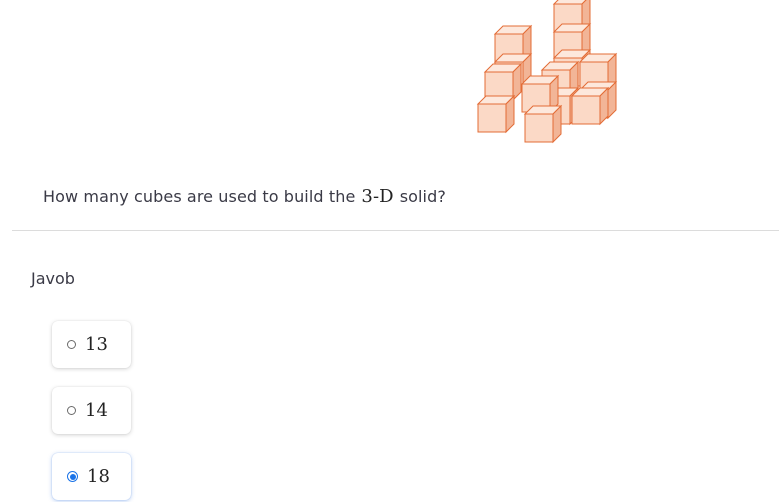 The height and width of the screenshot is (502, 779). I want to click on question-prefix: How many cubes are used to build the, so click(199, 196).